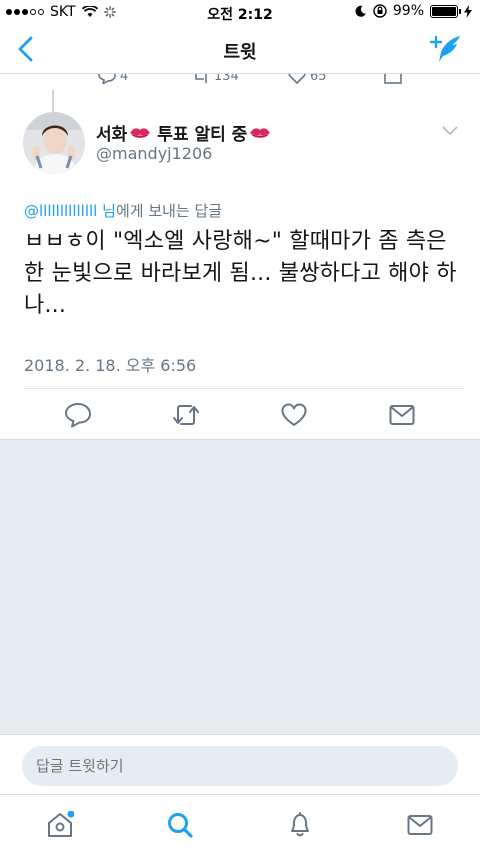 The image size is (480, 853). What do you see at coordinates (240, 12) in the screenshot?
I see `status-bar: SKT 오전 2:12 99%` at bounding box center [240, 12].